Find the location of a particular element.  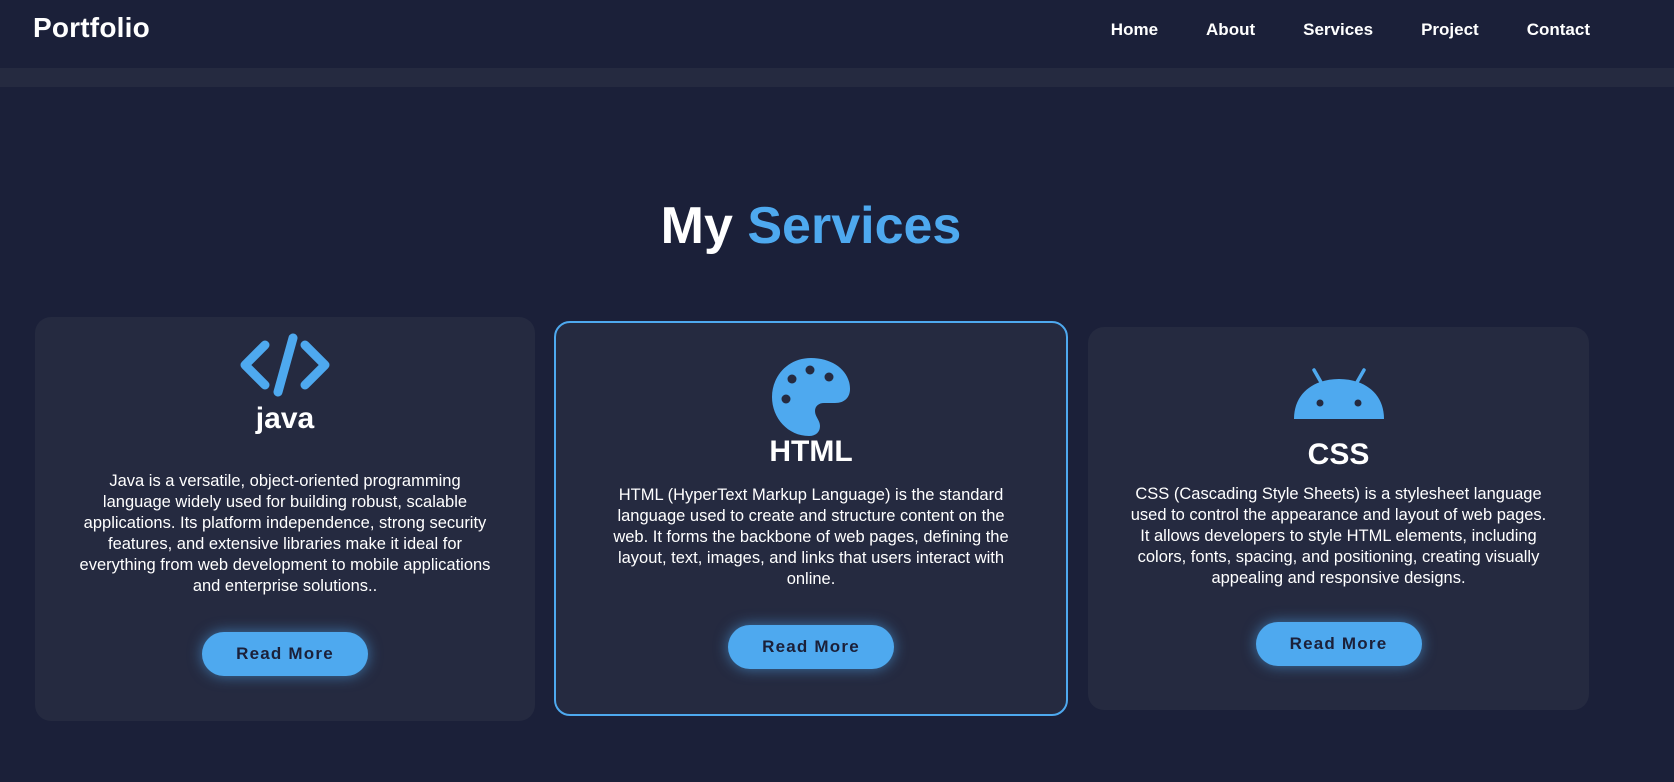

section-title-main: My is located at coordinates (696, 226).